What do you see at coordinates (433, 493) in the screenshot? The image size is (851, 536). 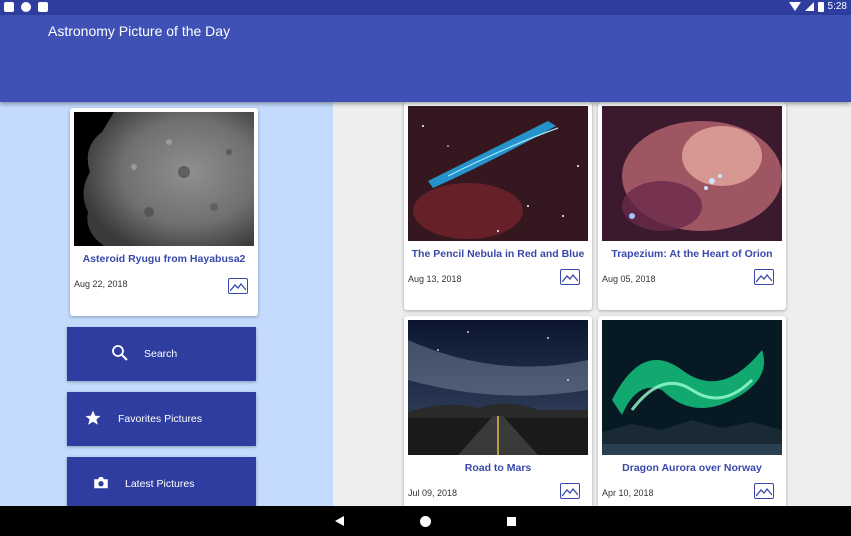 I see `gallery-date: Jul 09, 2018` at bounding box center [433, 493].